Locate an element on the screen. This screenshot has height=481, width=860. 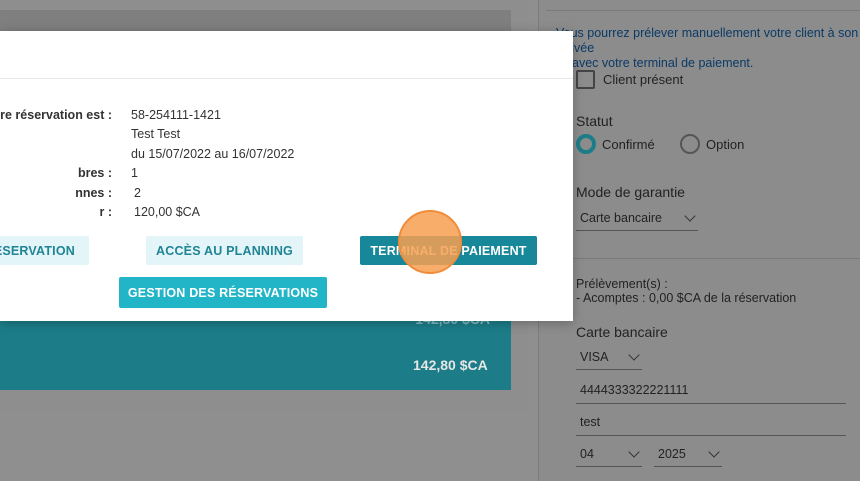
garantie-label: Mode de garantie is located at coordinates (630, 192).